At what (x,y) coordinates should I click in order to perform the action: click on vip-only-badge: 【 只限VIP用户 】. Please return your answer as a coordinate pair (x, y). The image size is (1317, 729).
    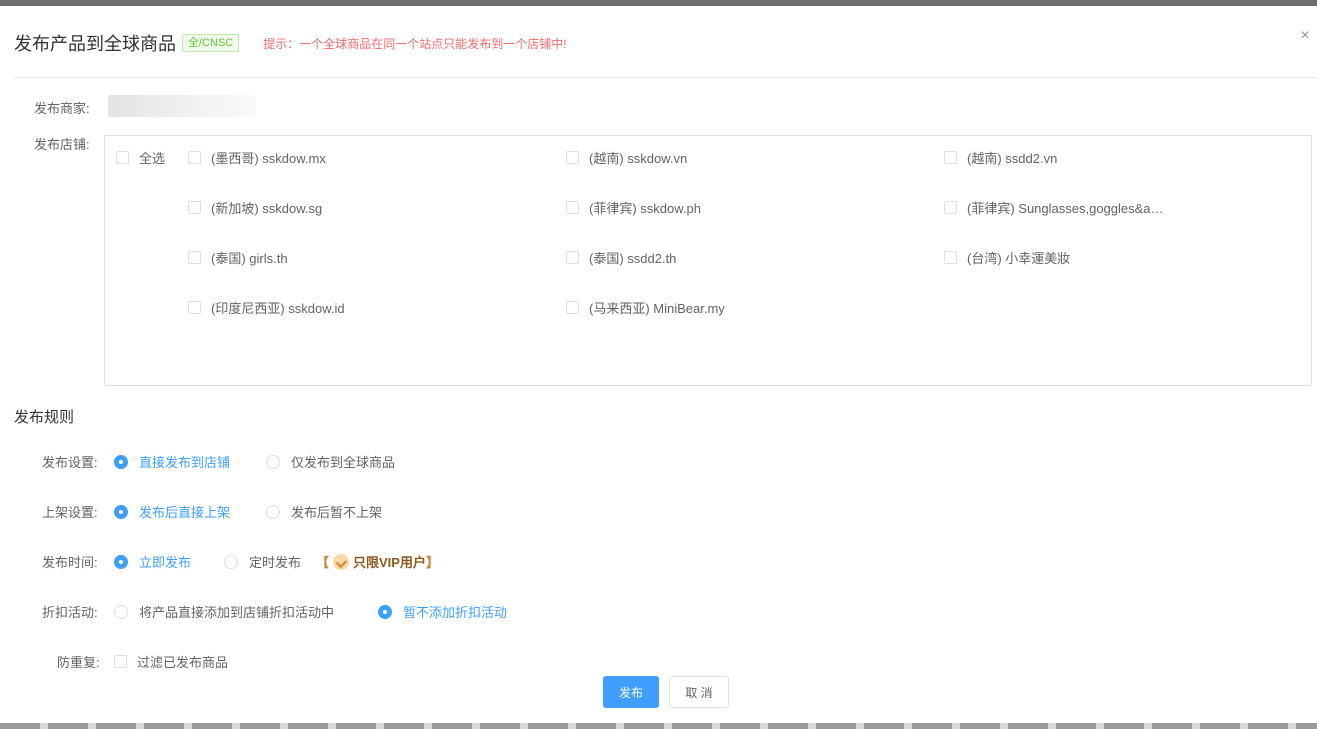
    Looking at the image, I should click on (377, 561).